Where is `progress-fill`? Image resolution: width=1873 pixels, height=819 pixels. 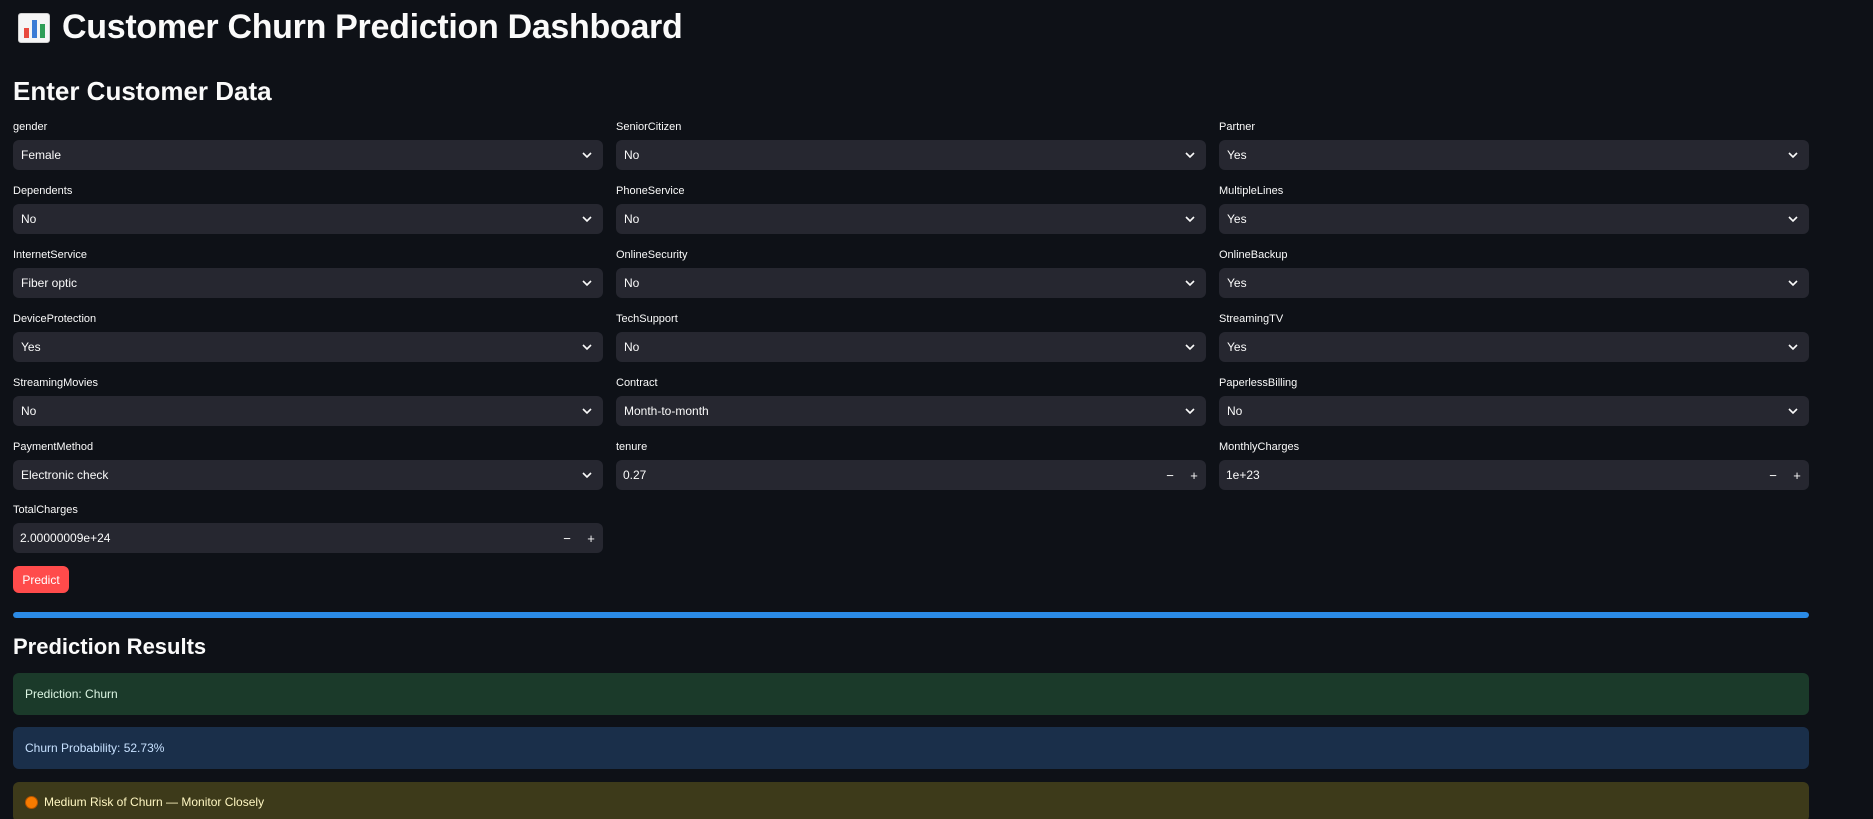 progress-fill is located at coordinates (911, 615).